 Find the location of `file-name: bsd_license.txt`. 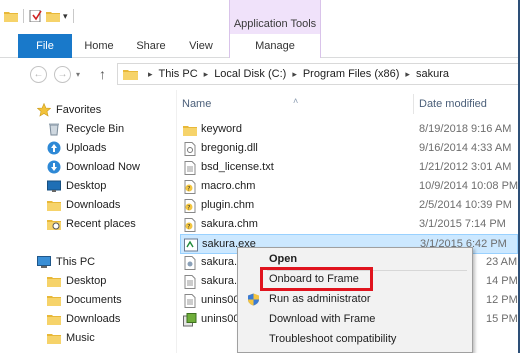

file-name: bsd_license.txt is located at coordinates (237, 167).